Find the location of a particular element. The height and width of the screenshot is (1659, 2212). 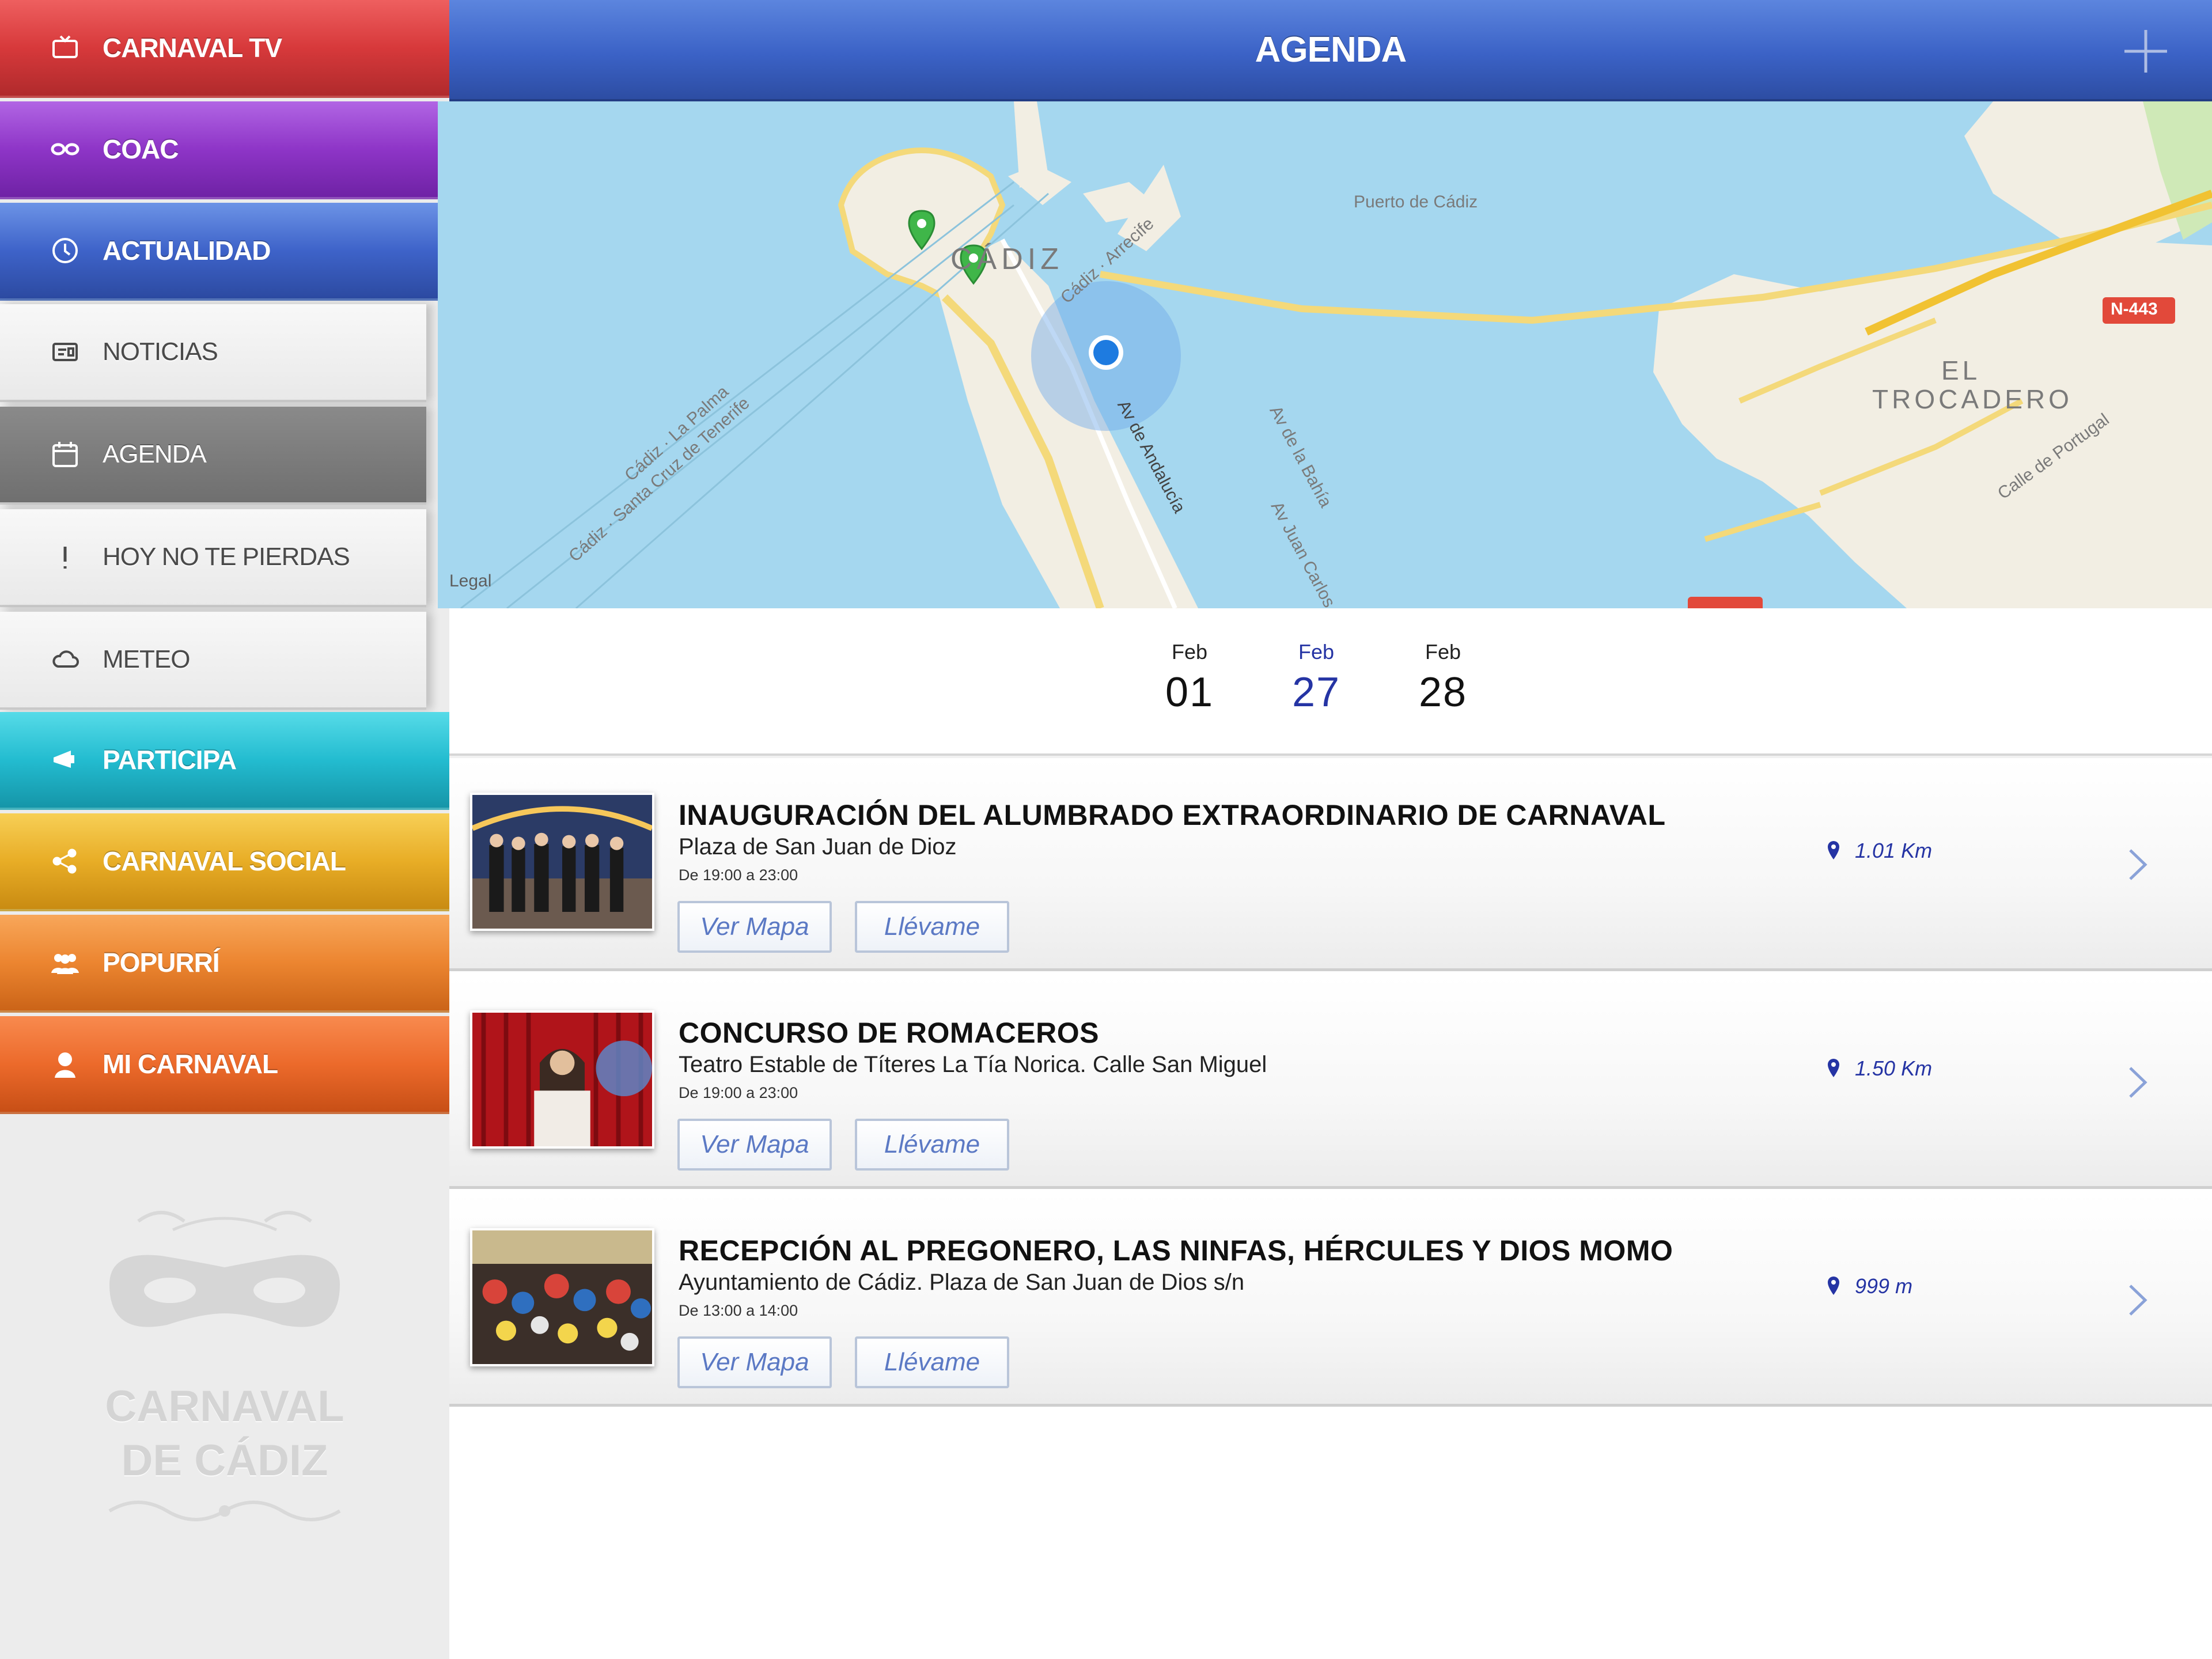

menu-label: COAC is located at coordinates (141, 149).